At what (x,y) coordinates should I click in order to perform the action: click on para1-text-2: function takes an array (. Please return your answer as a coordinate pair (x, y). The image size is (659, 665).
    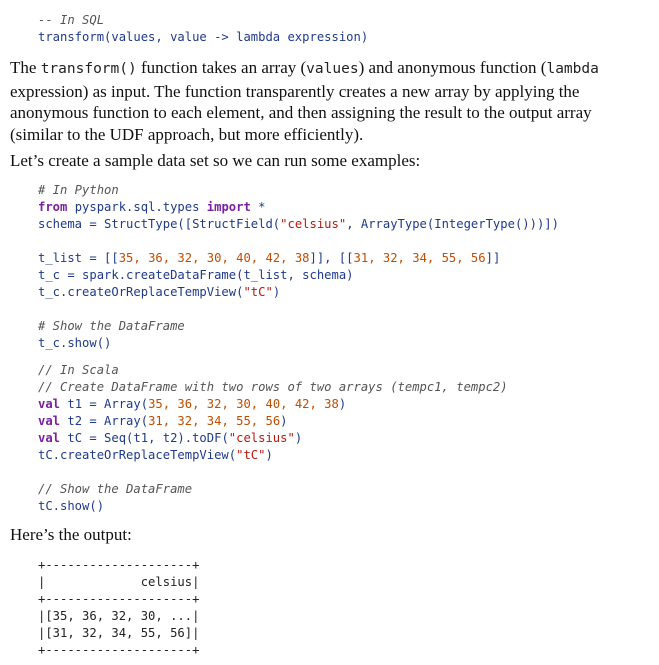
    Looking at the image, I should click on (221, 67).